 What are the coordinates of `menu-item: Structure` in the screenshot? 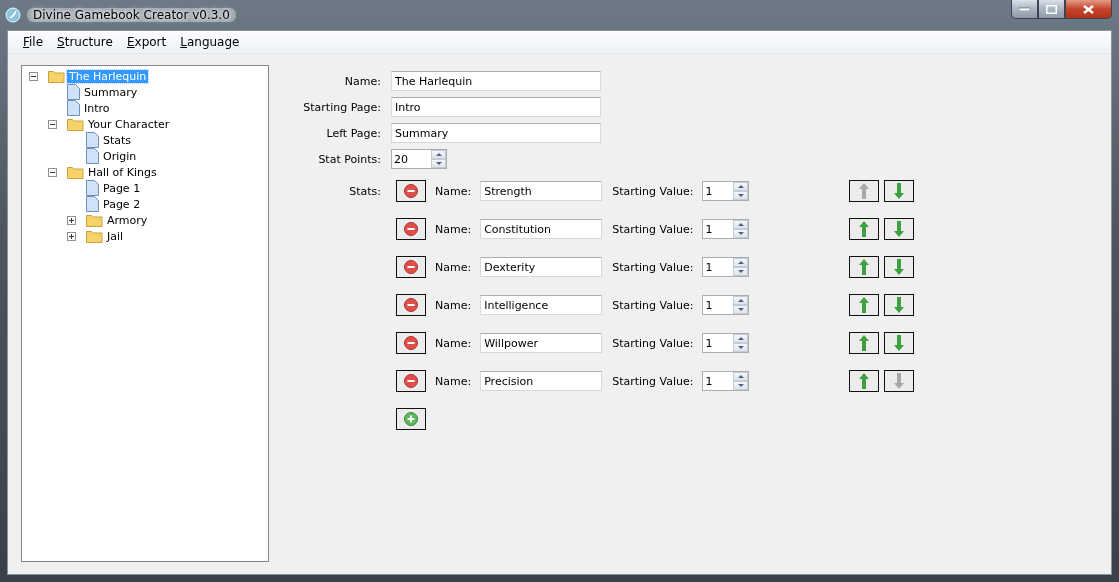 It's located at (85, 42).